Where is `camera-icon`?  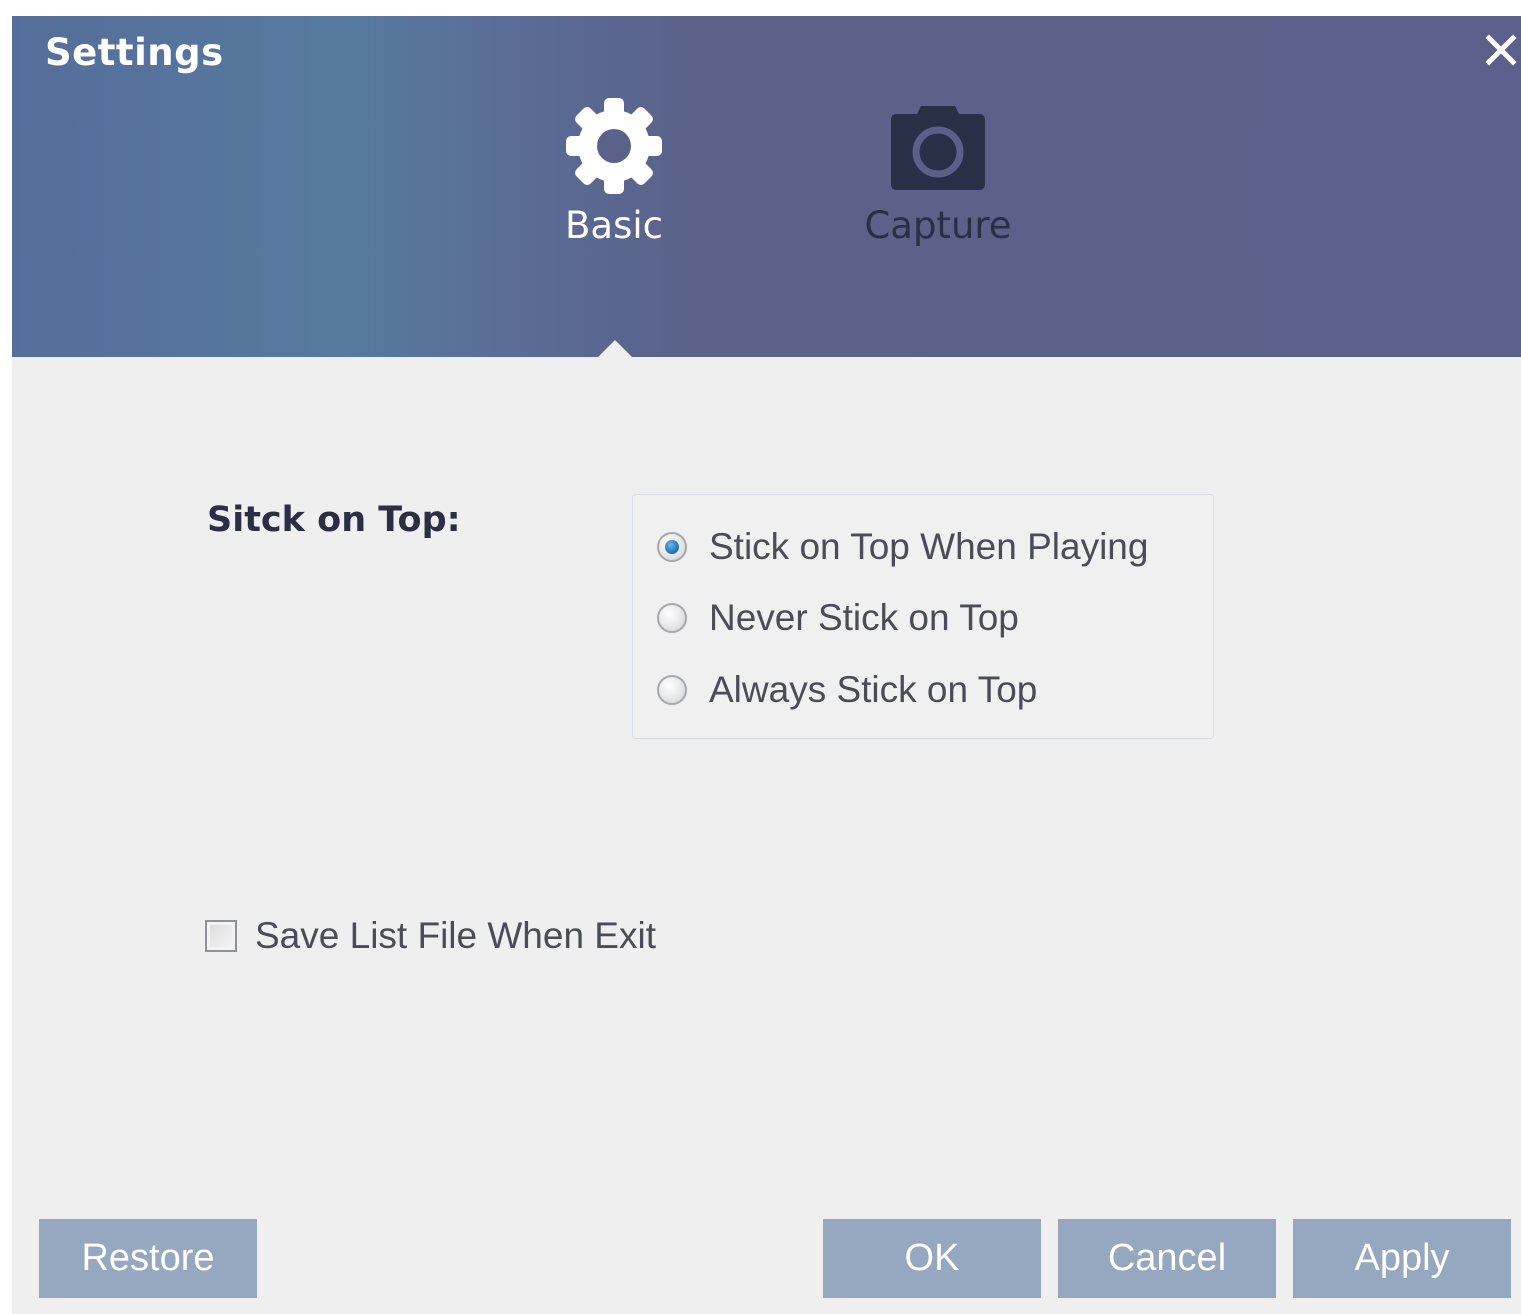 camera-icon is located at coordinates (938, 146).